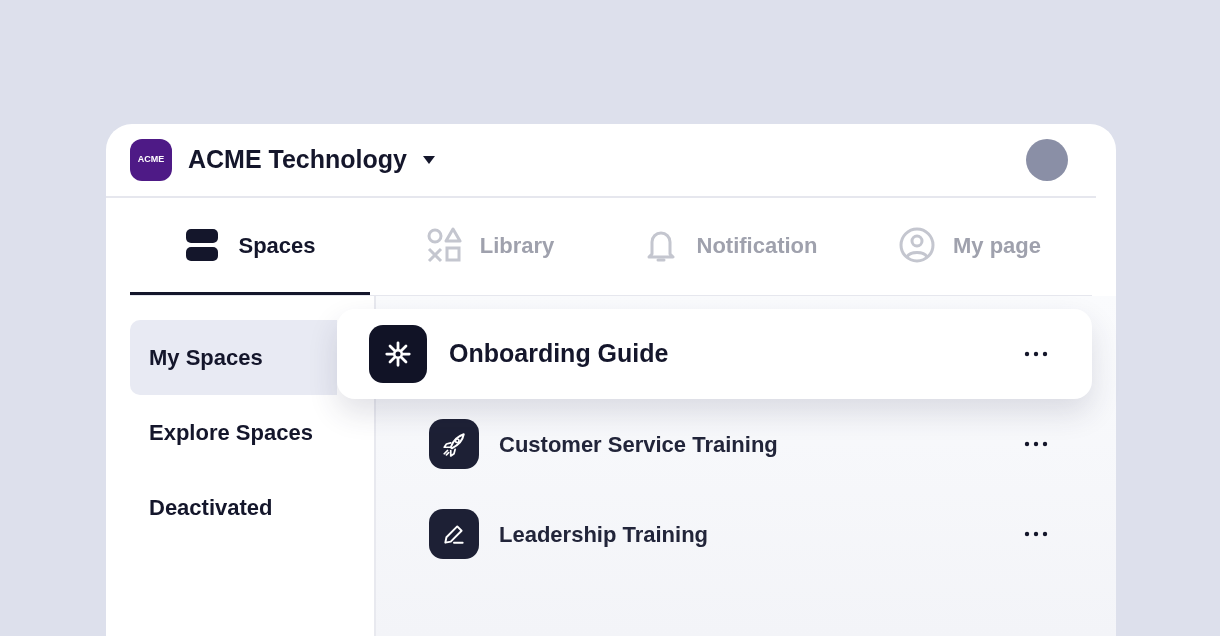 This screenshot has width=1220, height=636. Describe the element at coordinates (714, 354) in the screenshot. I see `space-card: Onboarding Guide` at that location.